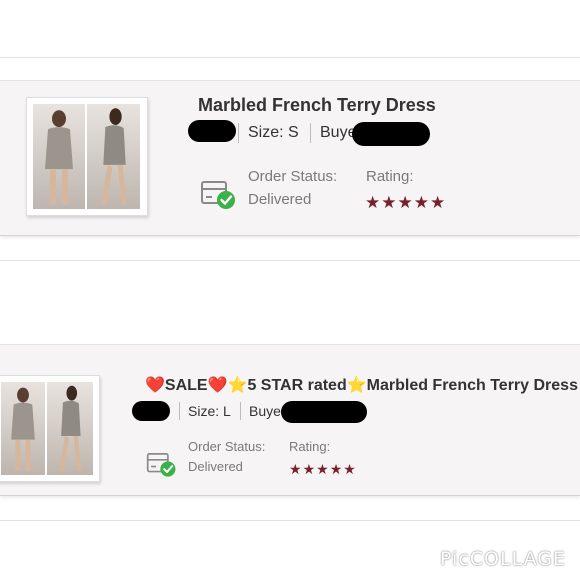 The height and width of the screenshot is (580, 580). Describe the element at coordinates (297, 385) in the screenshot. I see `title-rated: 5 STAR rated` at that location.